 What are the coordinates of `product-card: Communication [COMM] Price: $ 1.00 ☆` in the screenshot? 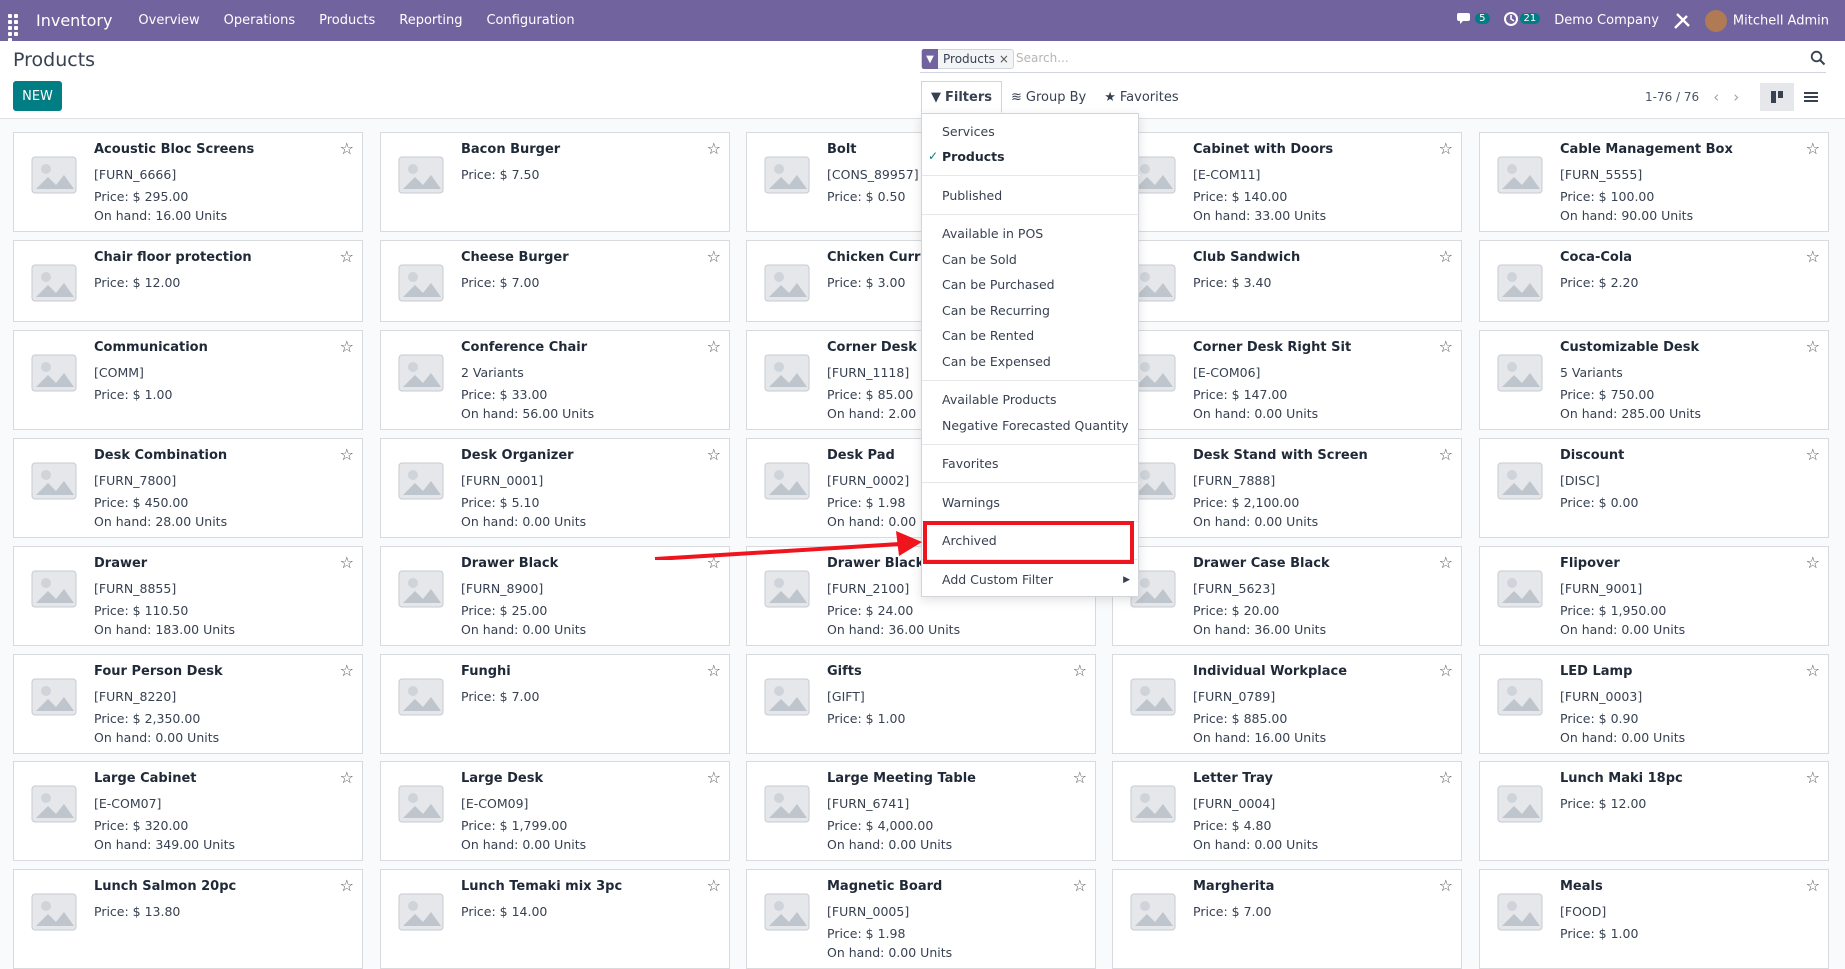 It's located at (188, 380).